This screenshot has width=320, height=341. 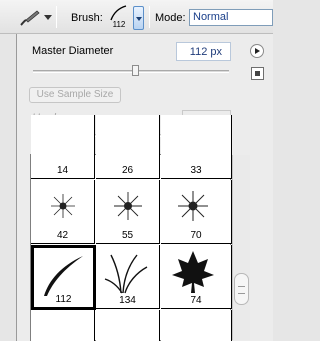 What do you see at coordinates (196, 170) in the screenshot?
I see `brush-size: 33` at bounding box center [196, 170].